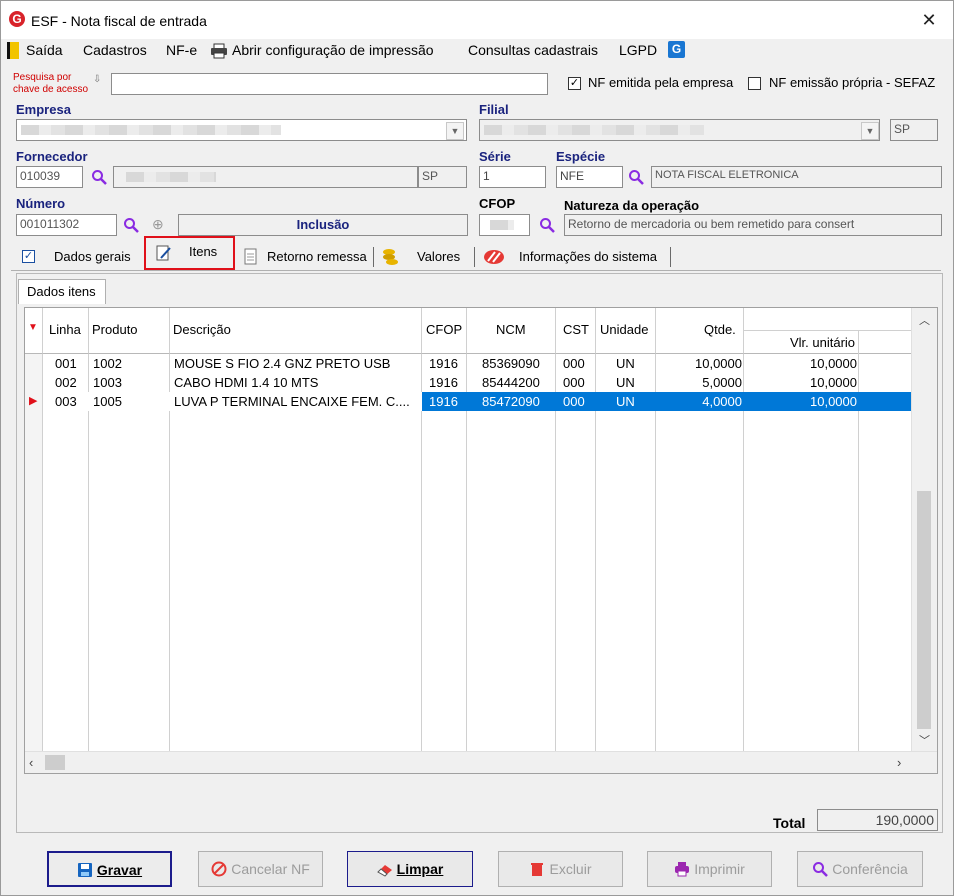 This screenshot has width=954, height=896. What do you see at coordinates (203, 251) in the screenshot?
I see `tab-itens-label: Itens` at bounding box center [203, 251].